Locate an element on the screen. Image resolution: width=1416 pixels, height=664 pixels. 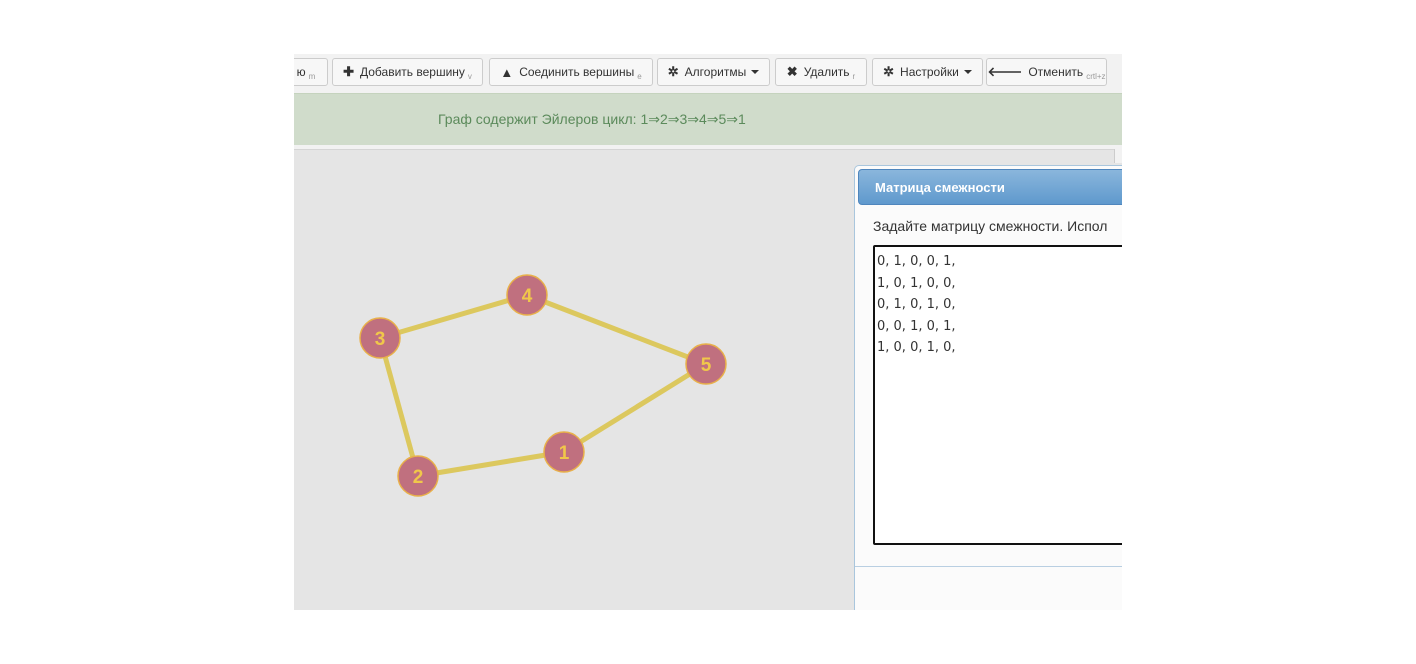
close-icon: ✖ is located at coordinates (792, 71).